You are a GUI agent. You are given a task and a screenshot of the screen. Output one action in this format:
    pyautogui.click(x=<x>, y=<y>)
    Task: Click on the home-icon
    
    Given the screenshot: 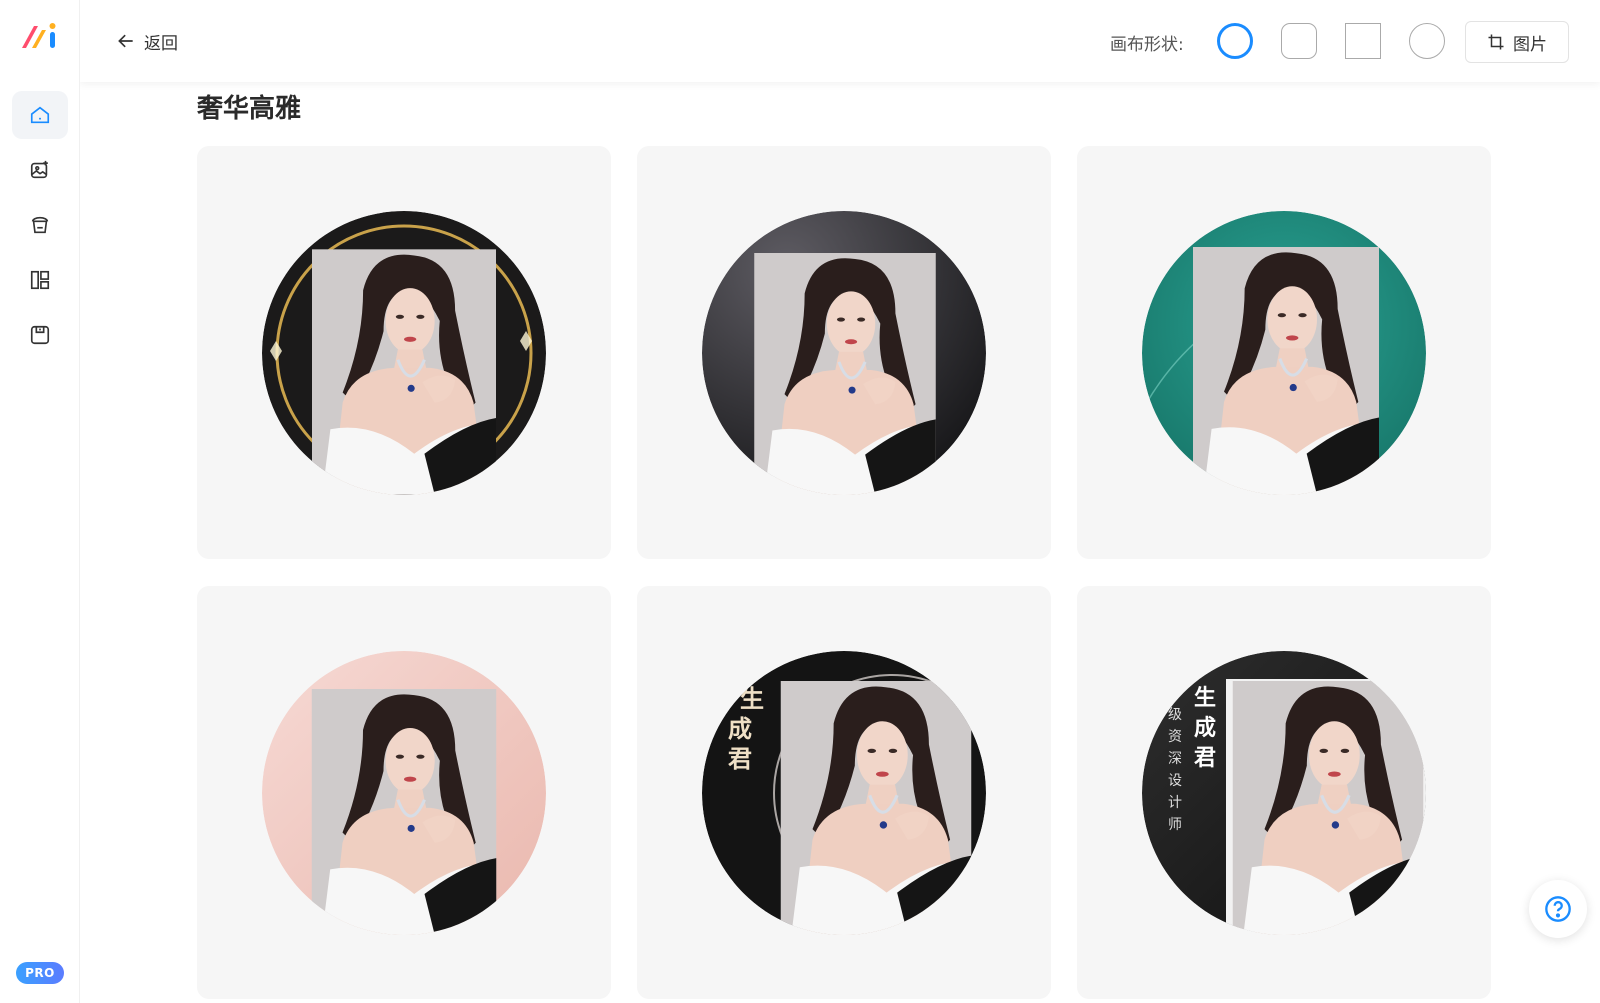 What is the action you would take?
    pyautogui.click(x=40, y=115)
    